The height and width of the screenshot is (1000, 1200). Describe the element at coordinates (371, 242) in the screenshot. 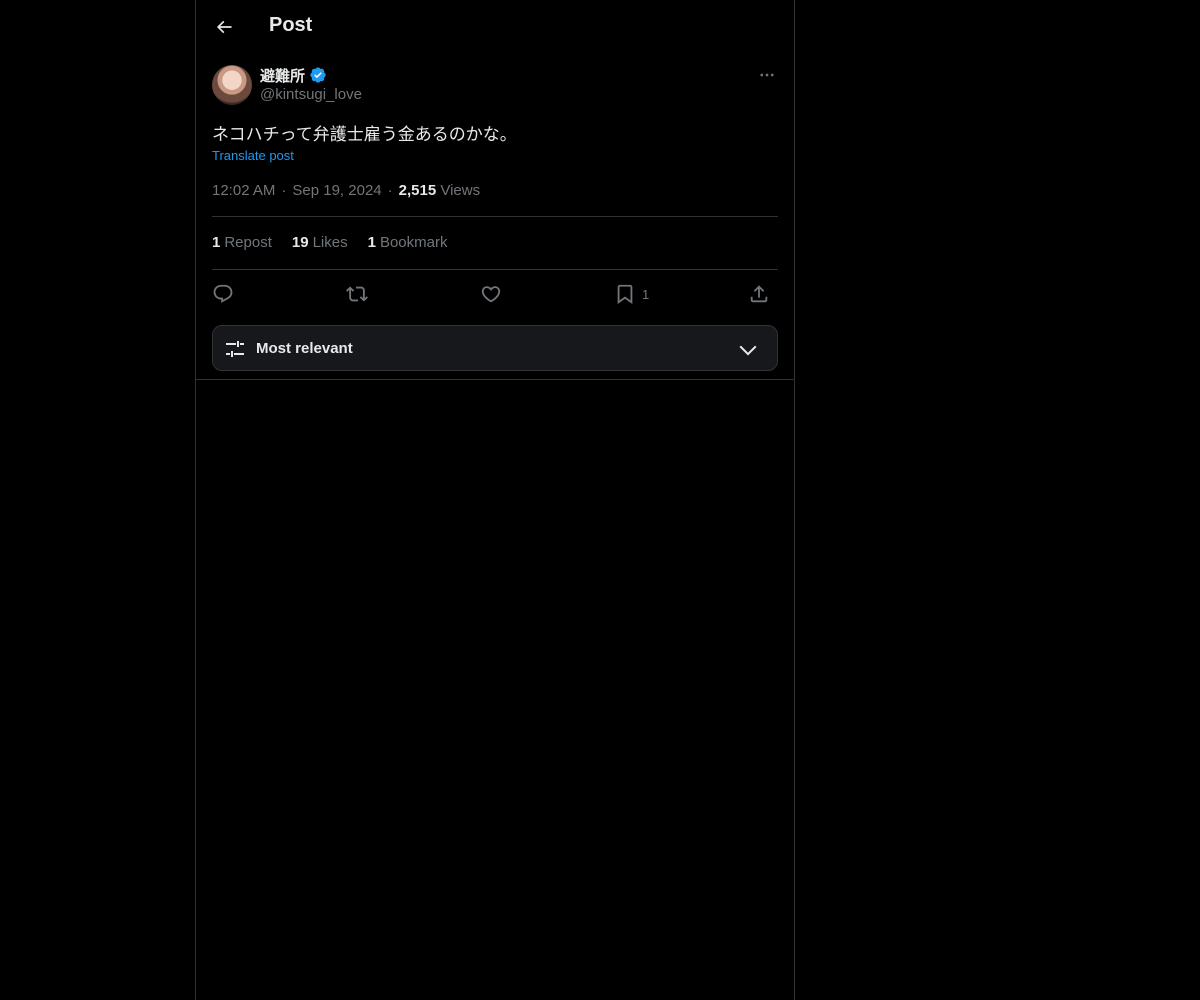

I see `bookmarks-count: 1` at that location.